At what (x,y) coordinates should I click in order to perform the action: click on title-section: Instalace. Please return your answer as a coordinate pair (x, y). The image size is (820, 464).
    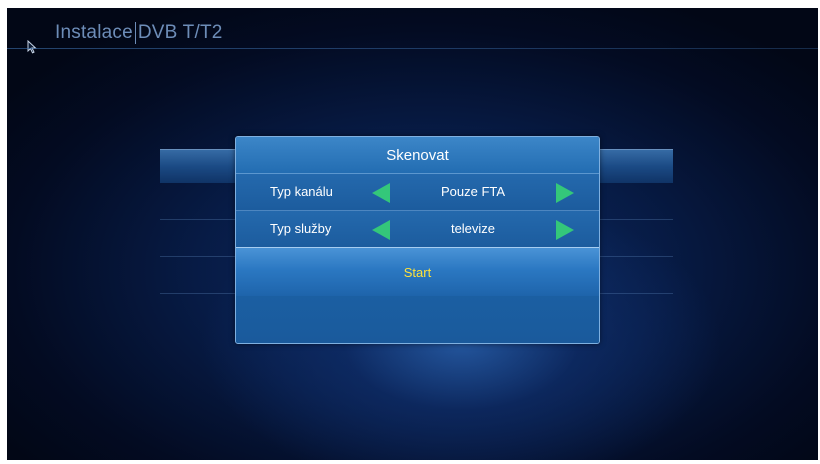
    Looking at the image, I should click on (94, 32).